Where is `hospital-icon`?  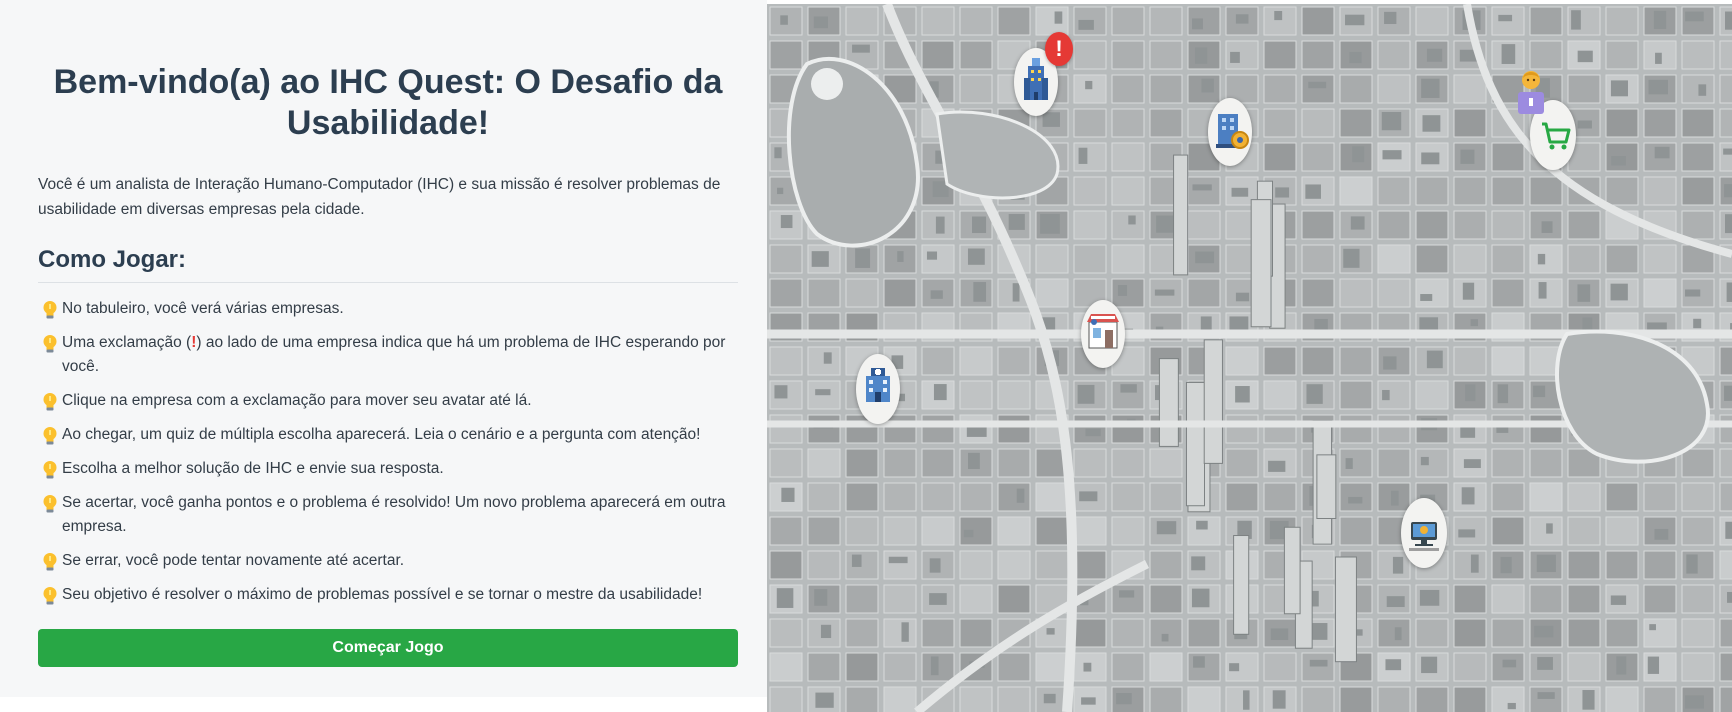
hospital-icon is located at coordinates (878, 385).